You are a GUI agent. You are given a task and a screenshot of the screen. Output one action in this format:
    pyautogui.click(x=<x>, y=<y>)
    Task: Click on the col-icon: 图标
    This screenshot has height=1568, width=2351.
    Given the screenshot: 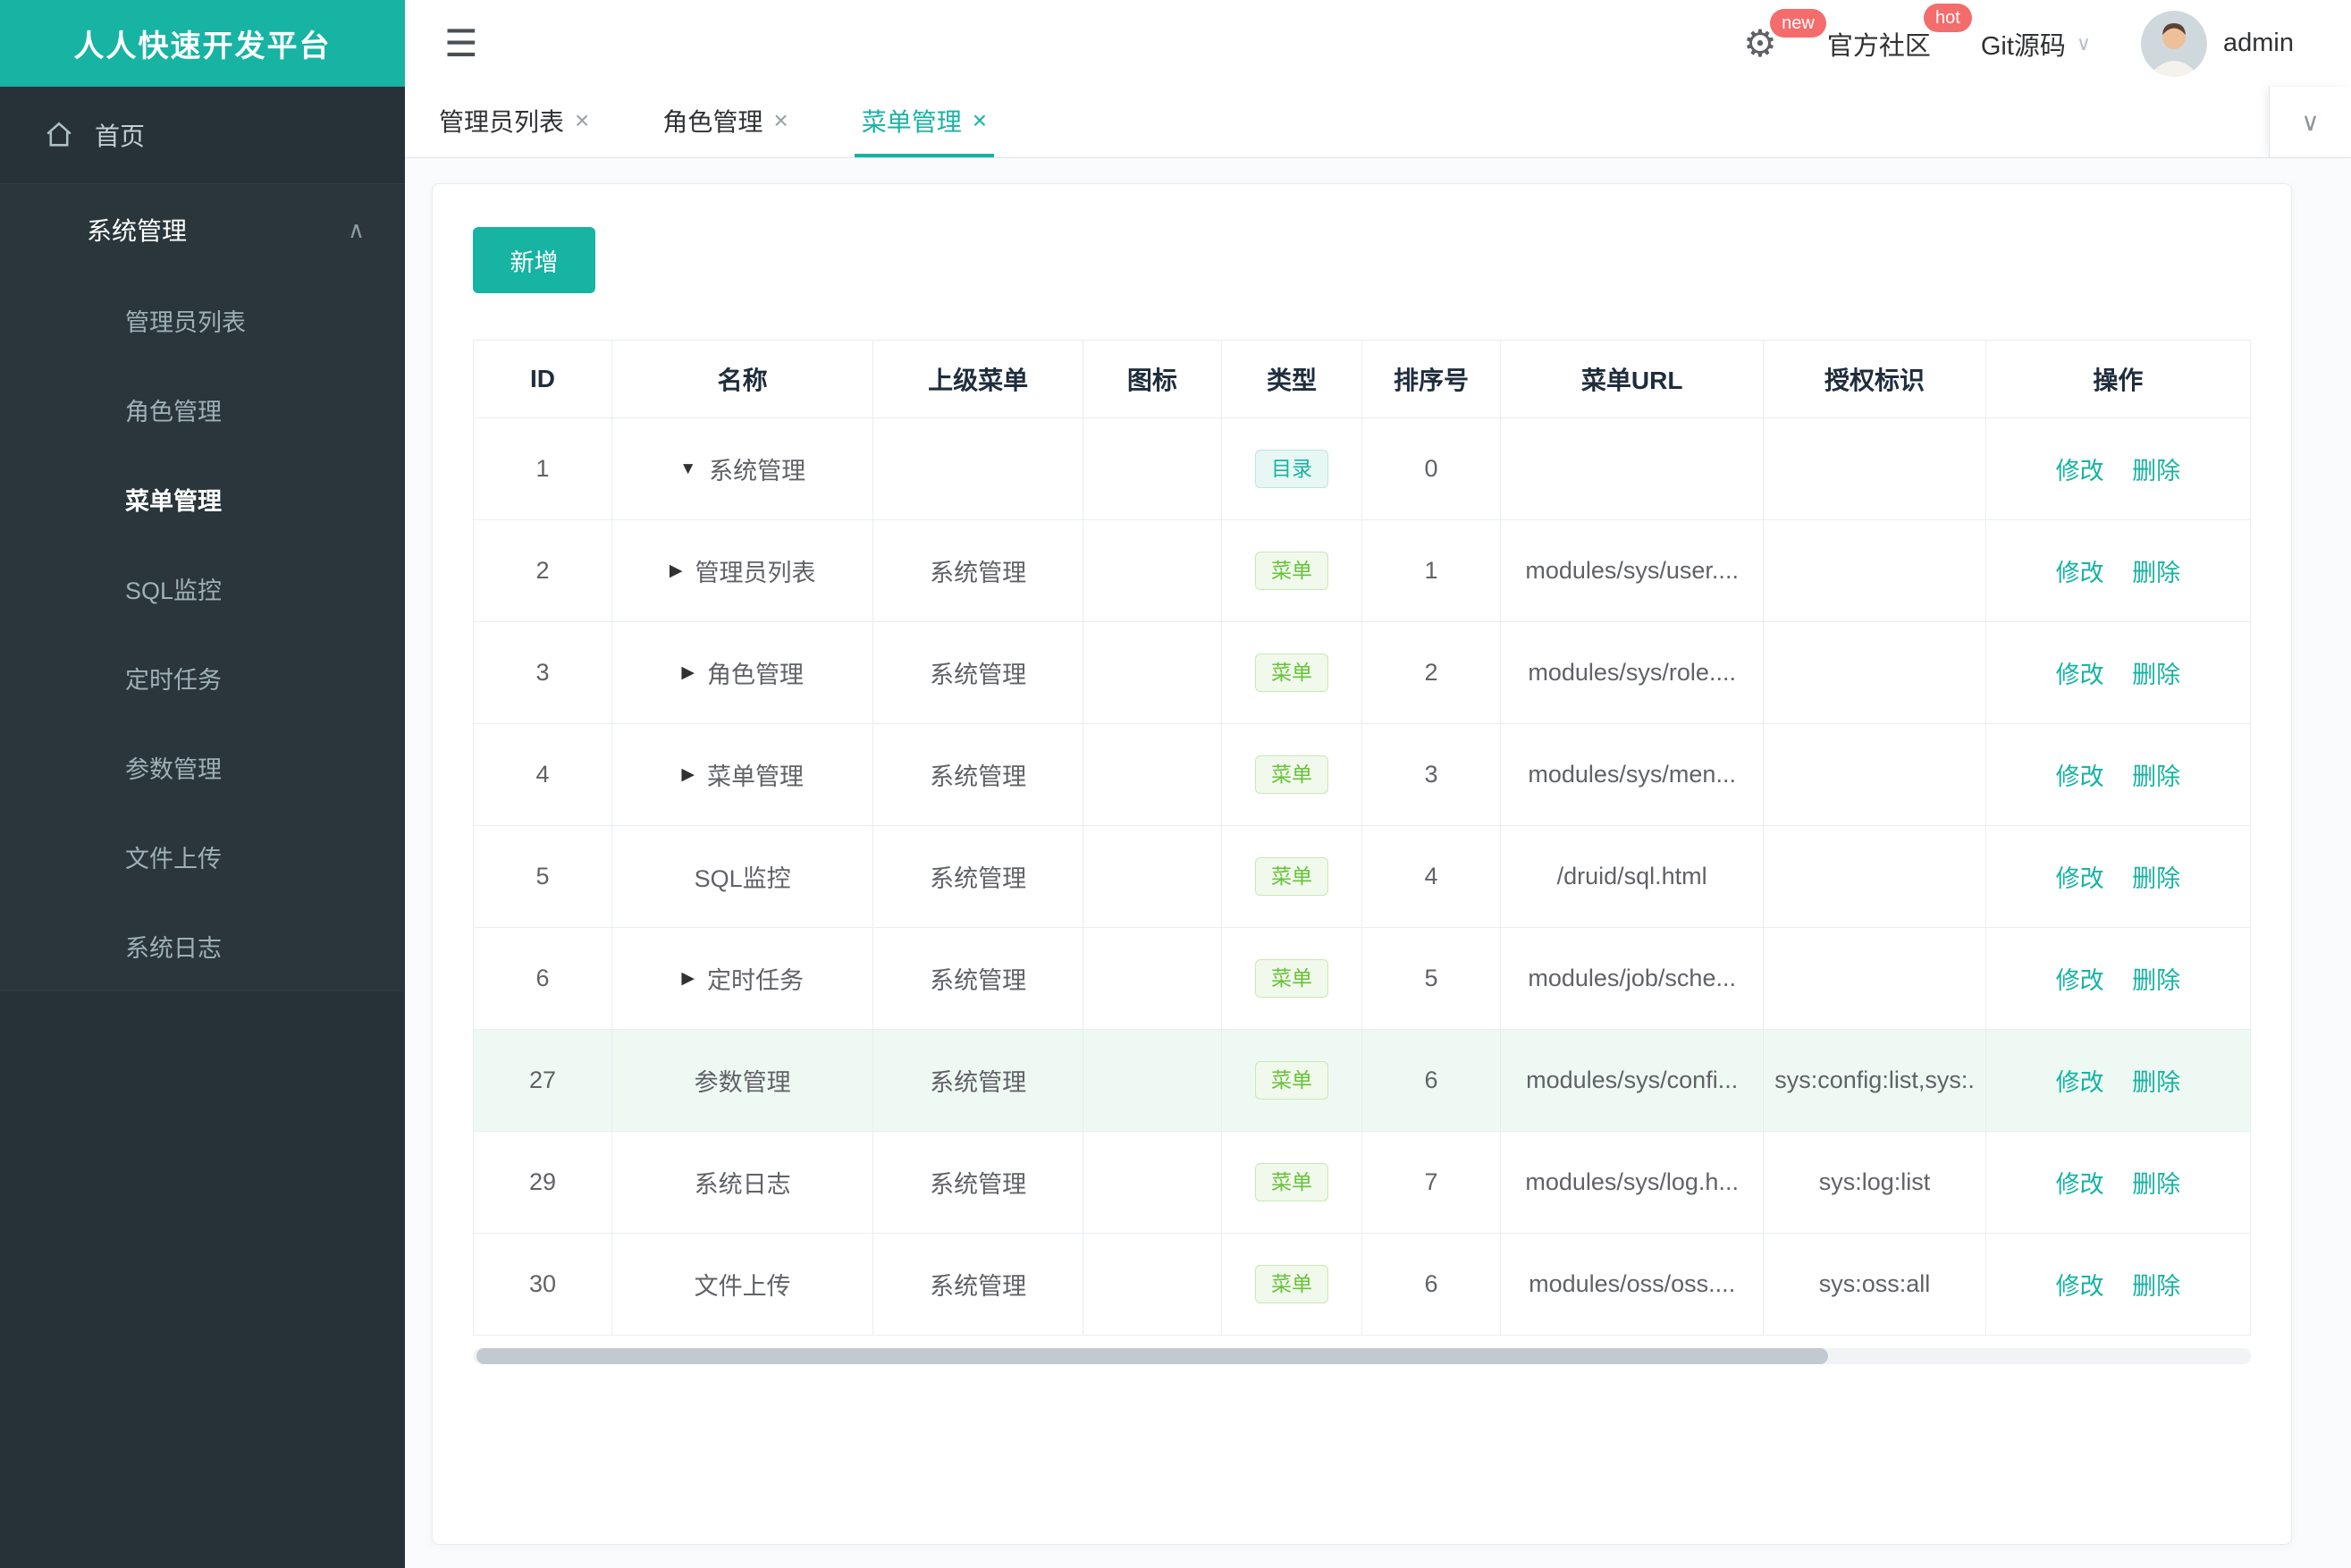 What is the action you would take?
    pyautogui.click(x=1152, y=379)
    